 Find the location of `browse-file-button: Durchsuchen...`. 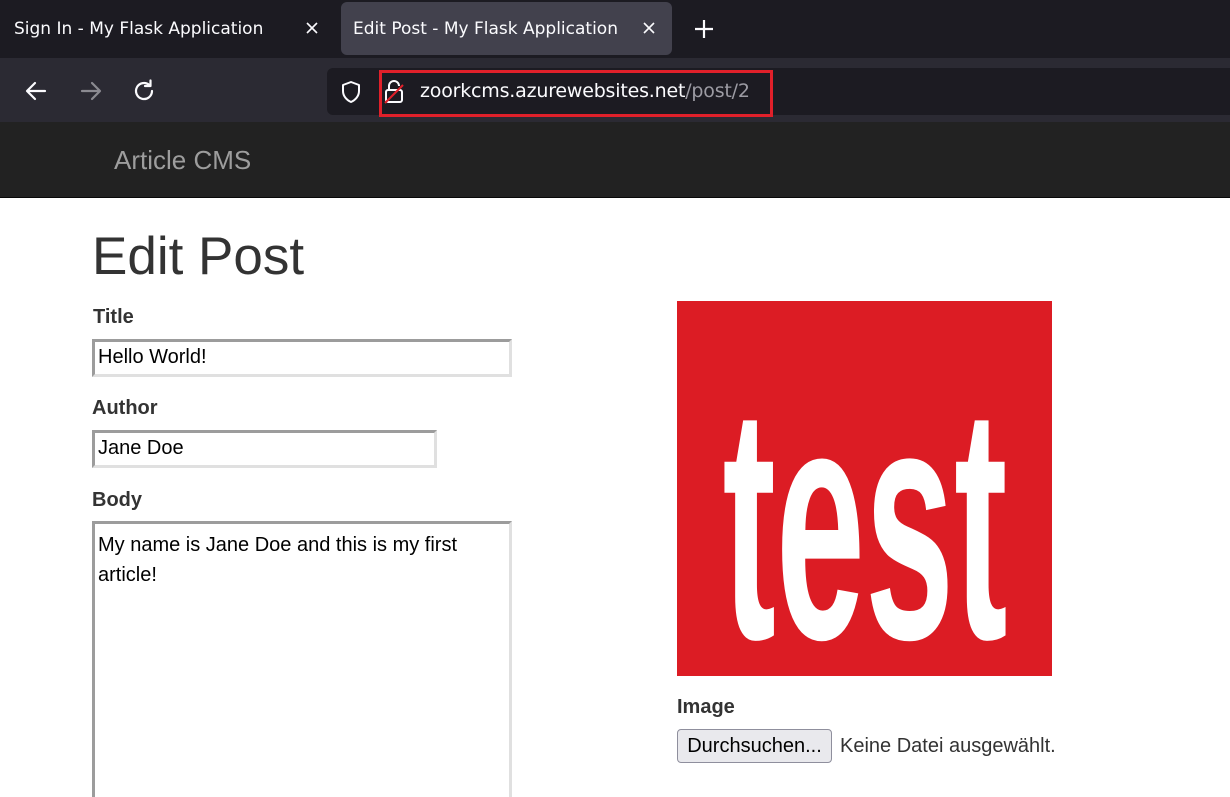

browse-file-button: Durchsuchen... is located at coordinates (754, 746).